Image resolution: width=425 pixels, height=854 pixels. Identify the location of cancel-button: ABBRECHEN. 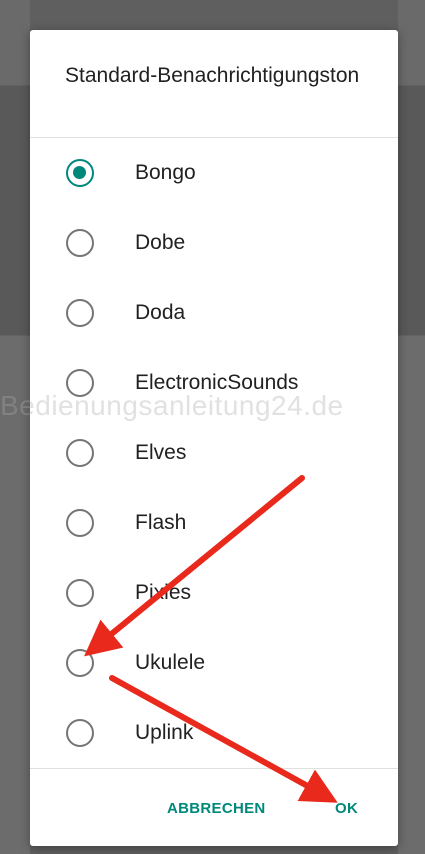
(216, 808).